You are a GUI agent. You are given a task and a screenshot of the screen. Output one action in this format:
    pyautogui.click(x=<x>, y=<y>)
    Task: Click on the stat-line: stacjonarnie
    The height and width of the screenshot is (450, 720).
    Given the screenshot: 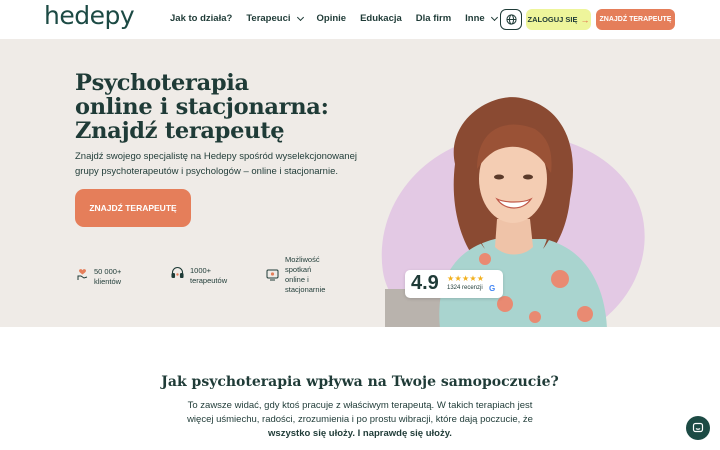 What is the action you would take?
    pyautogui.click(x=305, y=289)
    